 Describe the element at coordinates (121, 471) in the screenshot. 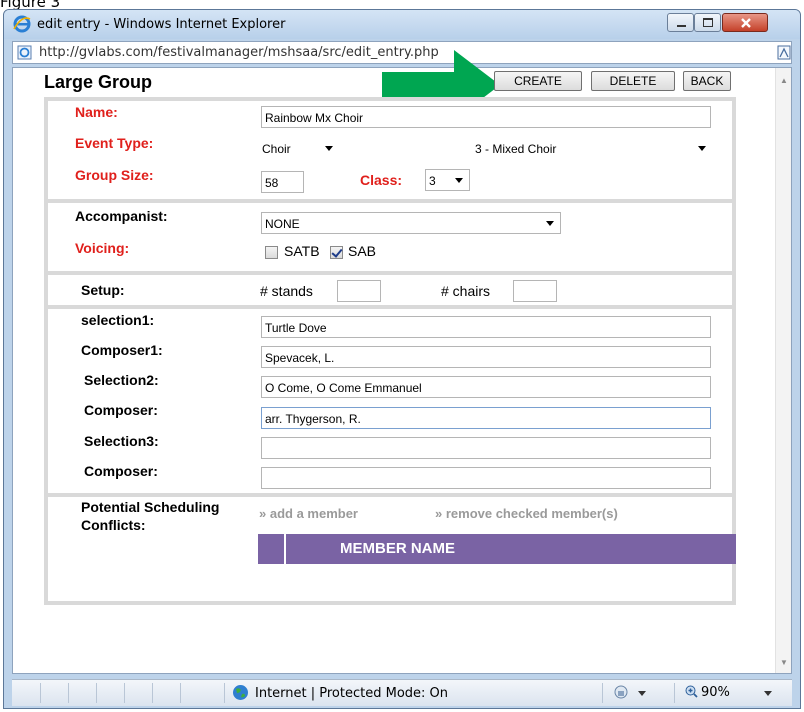

I see `composer3-label: Composer:` at that location.